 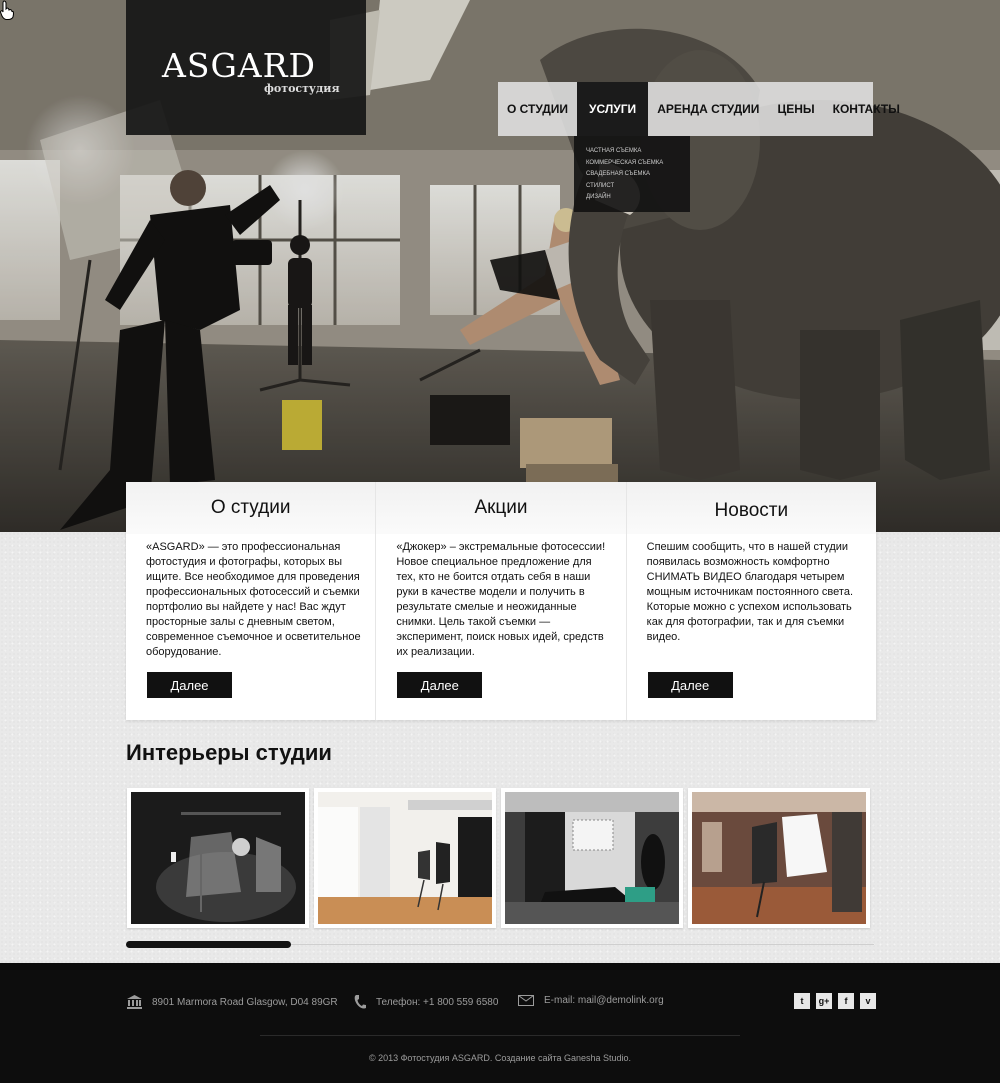 What do you see at coordinates (500, 1035) in the screenshot?
I see `footer-divider` at bounding box center [500, 1035].